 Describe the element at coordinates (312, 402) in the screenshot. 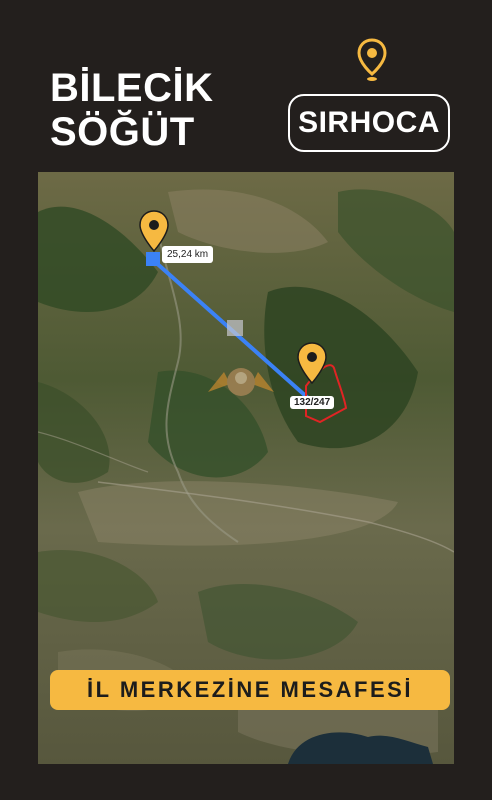

I see `parcel-label: 132/247` at that location.